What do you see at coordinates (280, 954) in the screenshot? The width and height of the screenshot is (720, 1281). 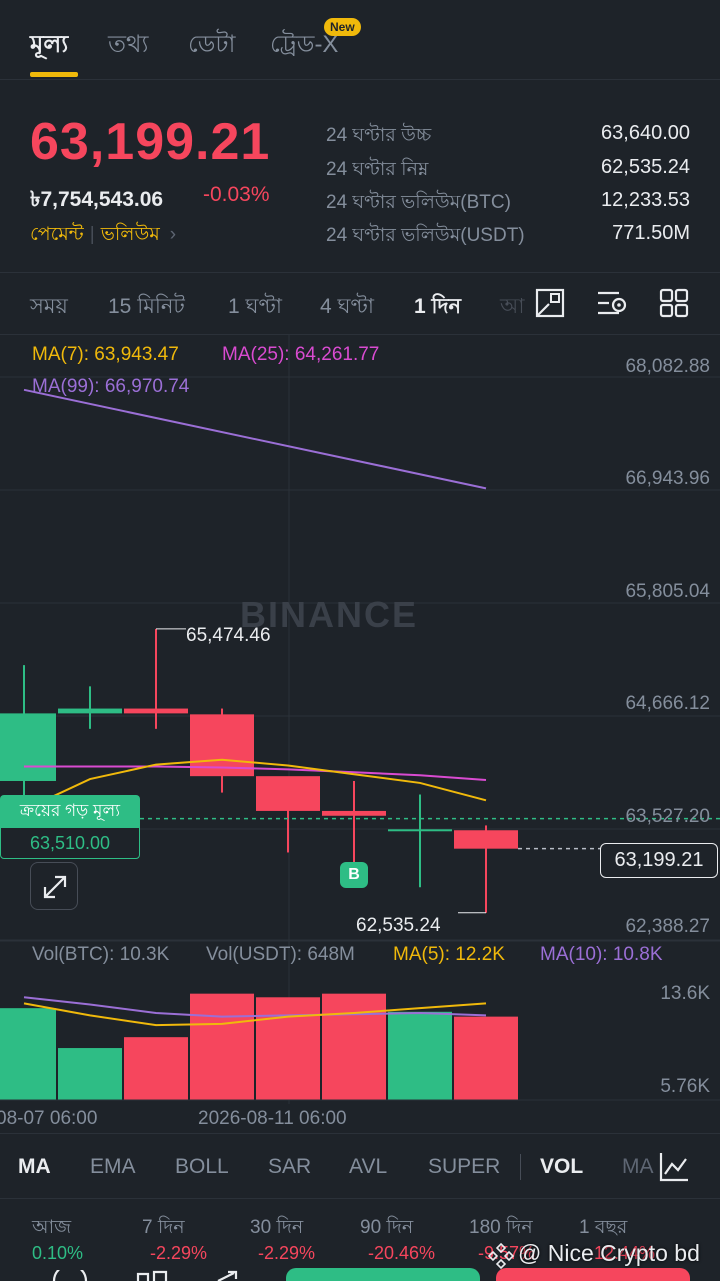 I see `vol-usdt-legend: Vol(USDT): 648M` at bounding box center [280, 954].